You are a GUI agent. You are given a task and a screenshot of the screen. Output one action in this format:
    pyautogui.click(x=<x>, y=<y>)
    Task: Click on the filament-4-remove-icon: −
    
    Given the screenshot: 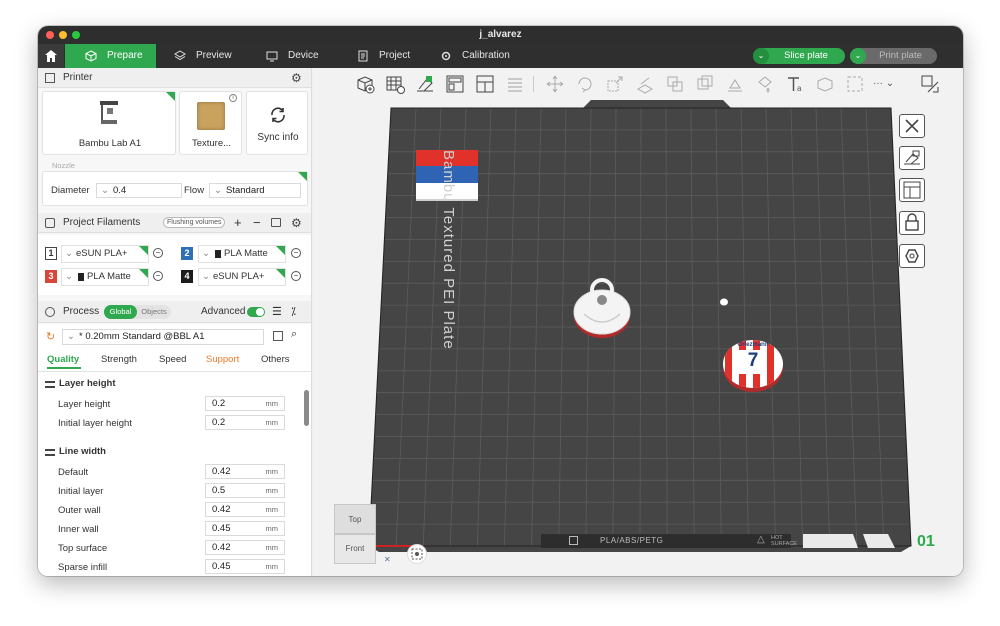 What is the action you would take?
    pyautogui.click(x=296, y=276)
    